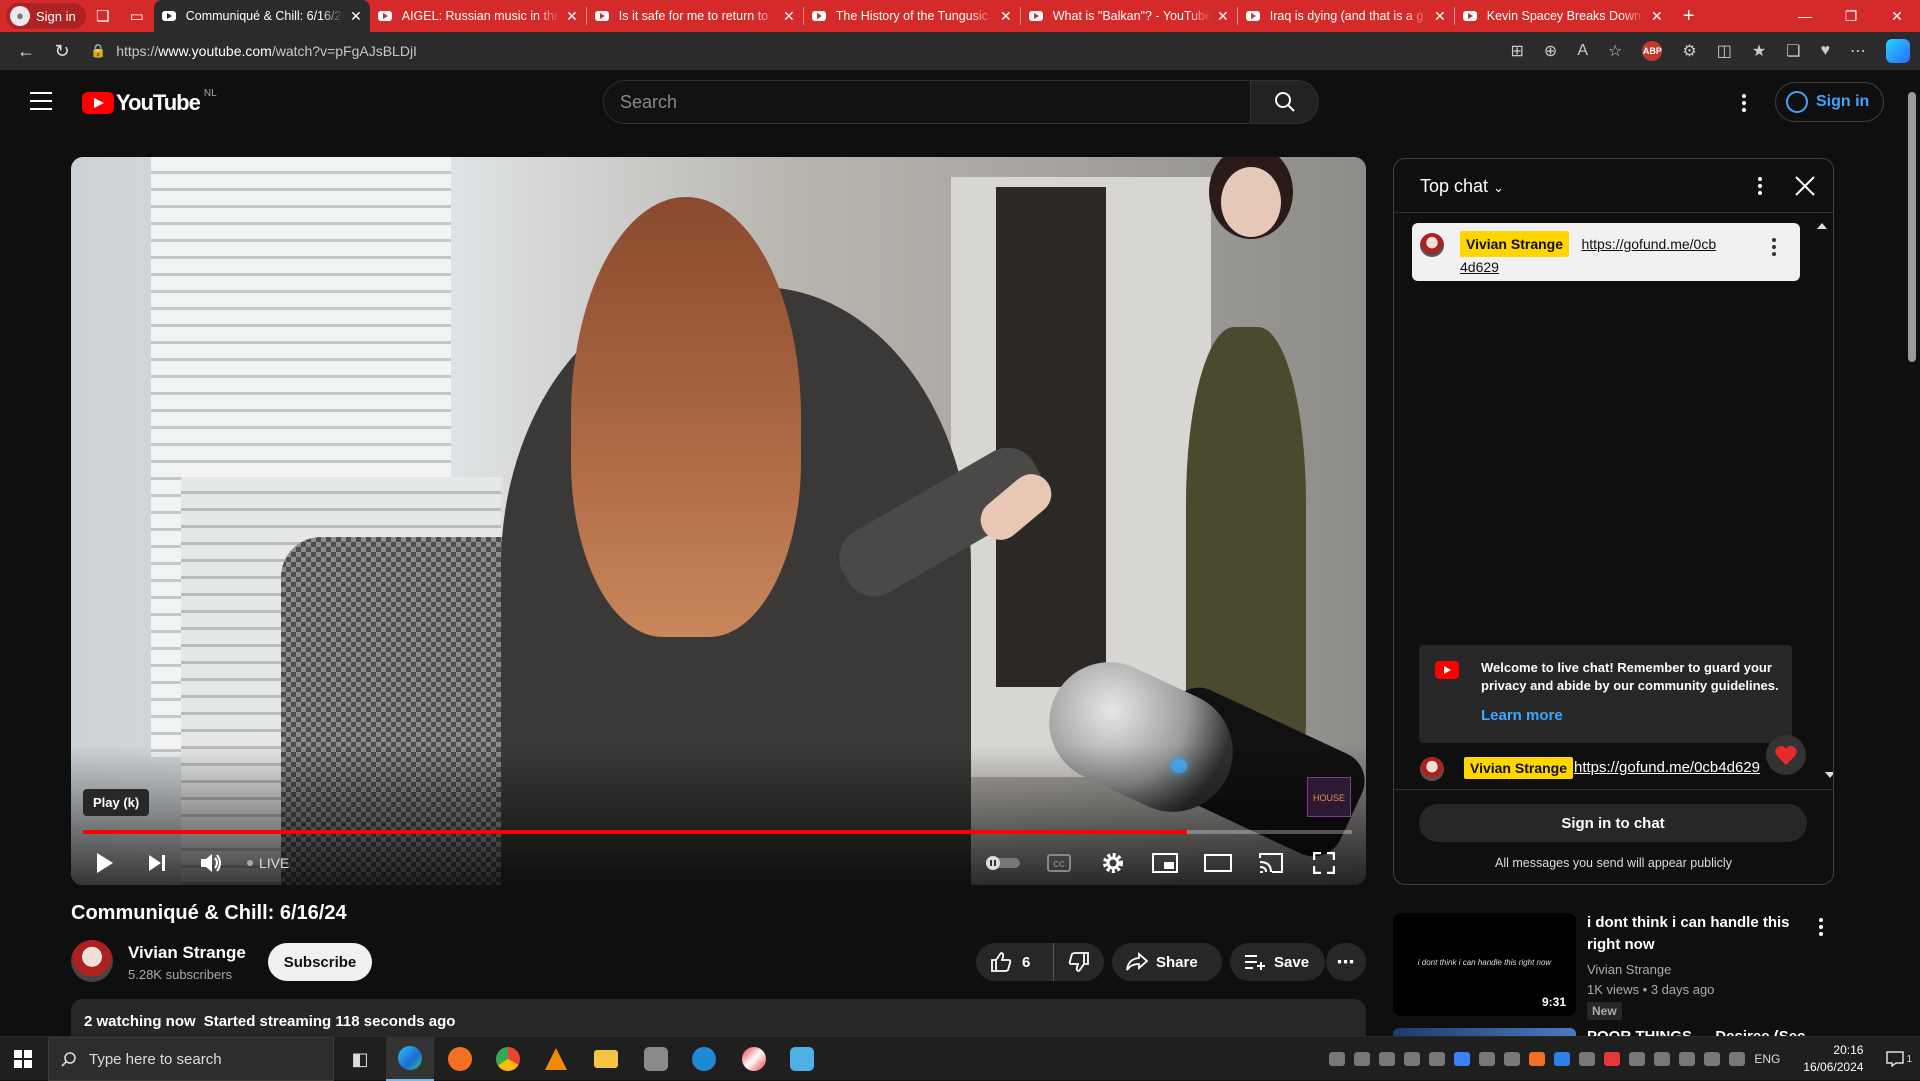 This screenshot has width=1920, height=1081. I want to click on battery-icon, so click(1737, 1059).